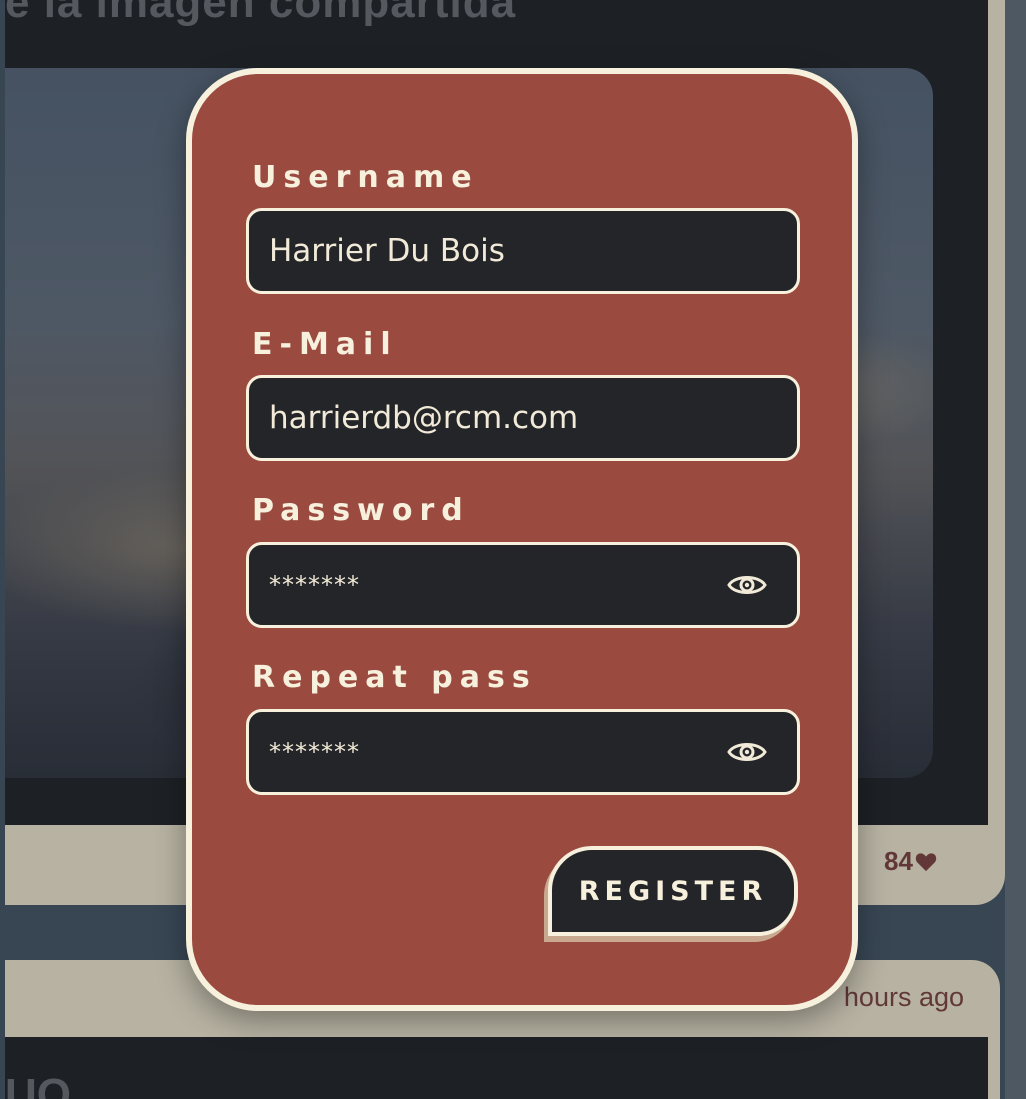 Image resolution: width=1026 pixels, height=1099 pixels. What do you see at coordinates (365, 177) in the screenshot?
I see `username-label: Username` at bounding box center [365, 177].